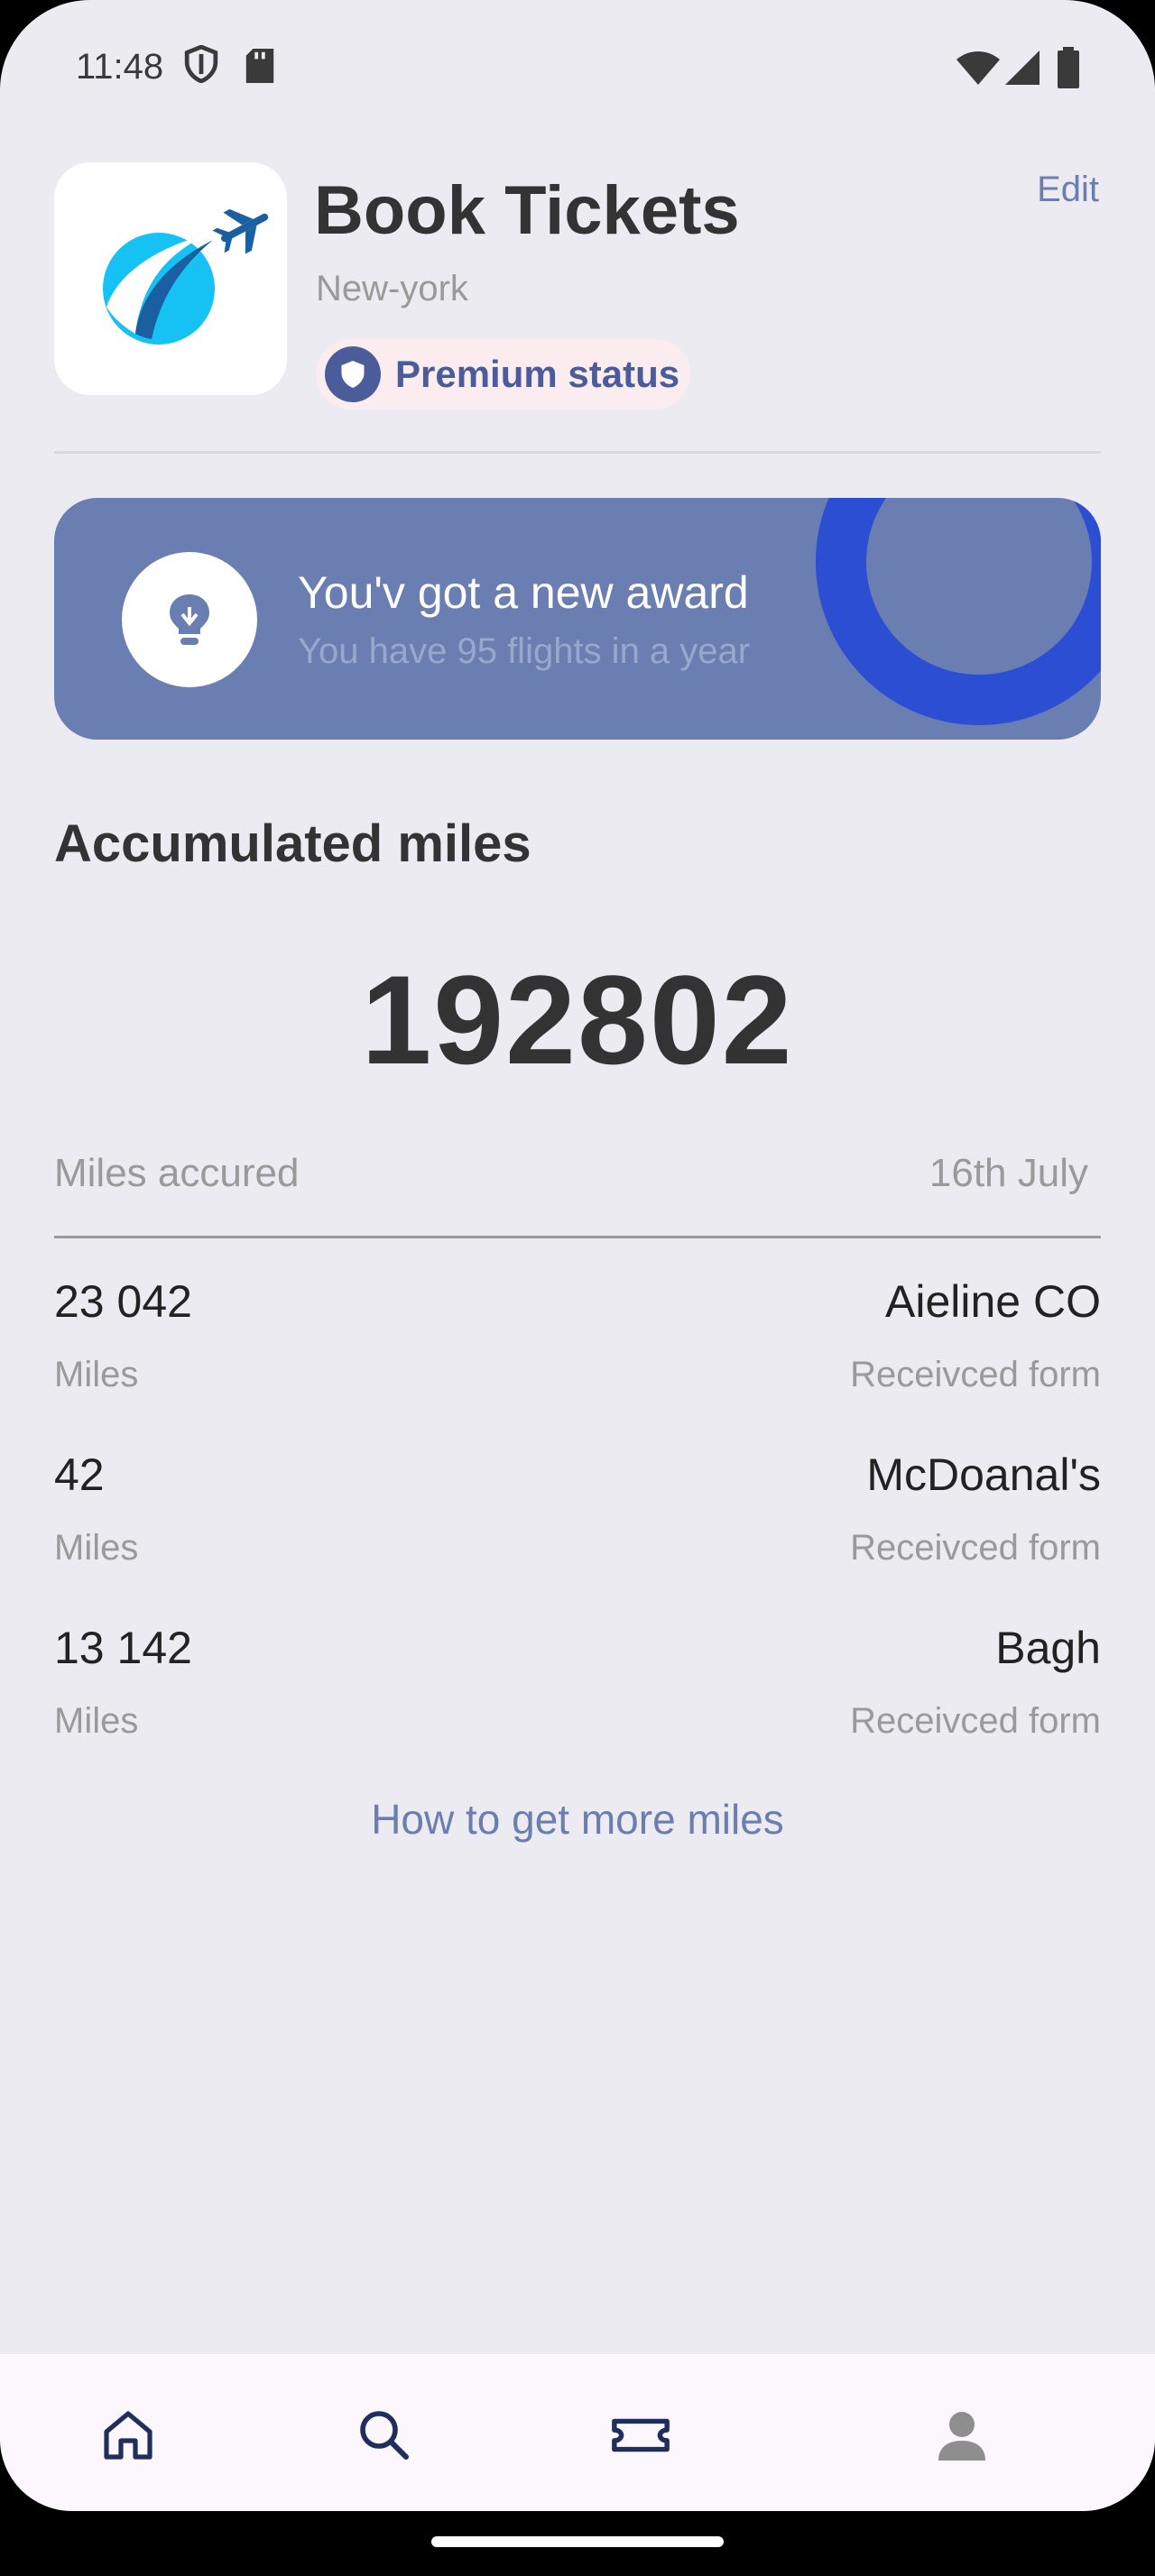 This screenshot has height=2576, width=1155. What do you see at coordinates (1068, 190) in the screenshot?
I see `edit-button: Edit` at bounding box center [1068, 190].